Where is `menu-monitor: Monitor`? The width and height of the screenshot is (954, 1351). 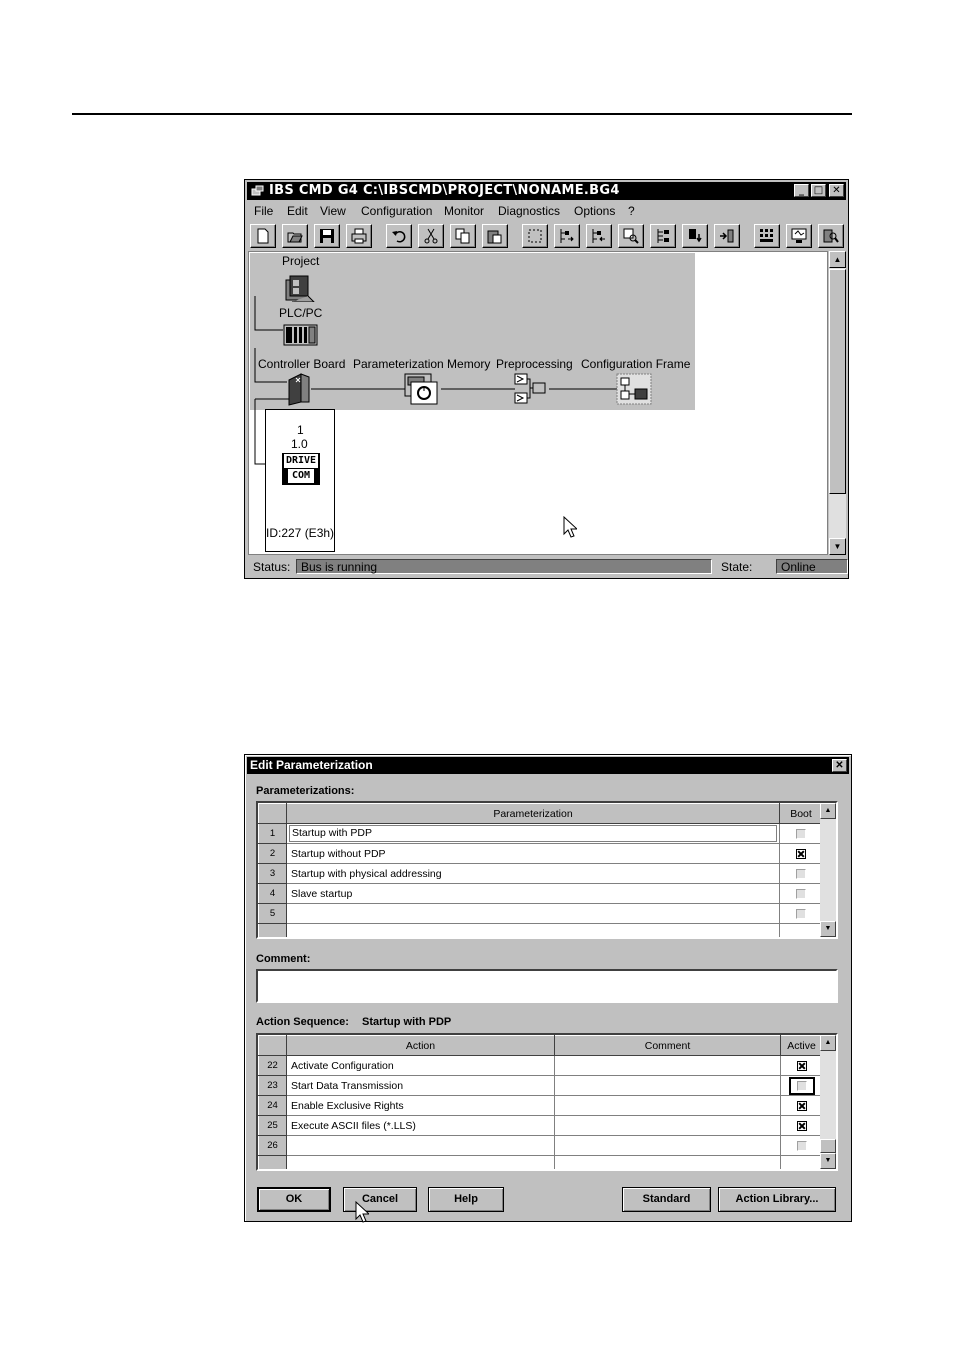 menu-monitor: Monitor is located at coordinates (464, 211).